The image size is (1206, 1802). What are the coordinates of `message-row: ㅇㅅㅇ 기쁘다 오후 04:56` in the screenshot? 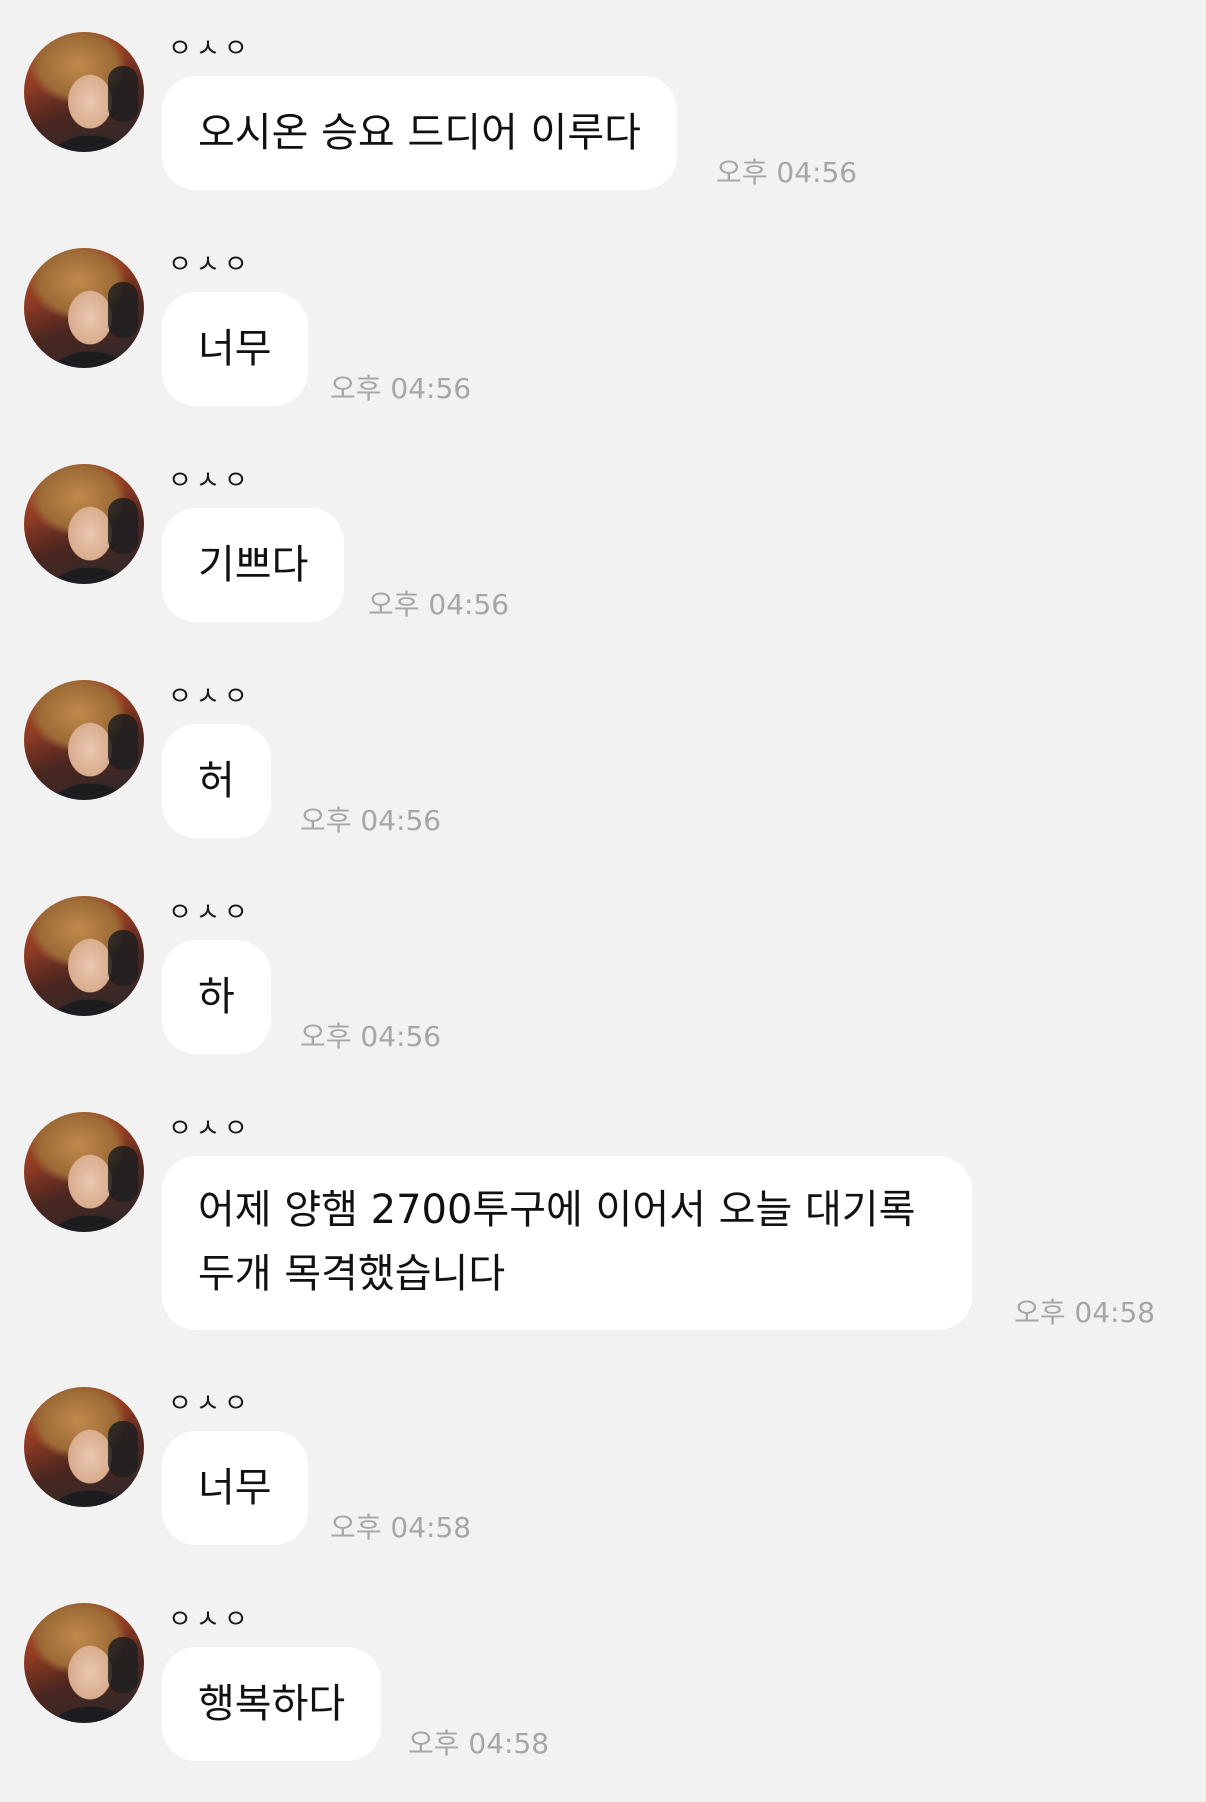 It's located at (603, 569).